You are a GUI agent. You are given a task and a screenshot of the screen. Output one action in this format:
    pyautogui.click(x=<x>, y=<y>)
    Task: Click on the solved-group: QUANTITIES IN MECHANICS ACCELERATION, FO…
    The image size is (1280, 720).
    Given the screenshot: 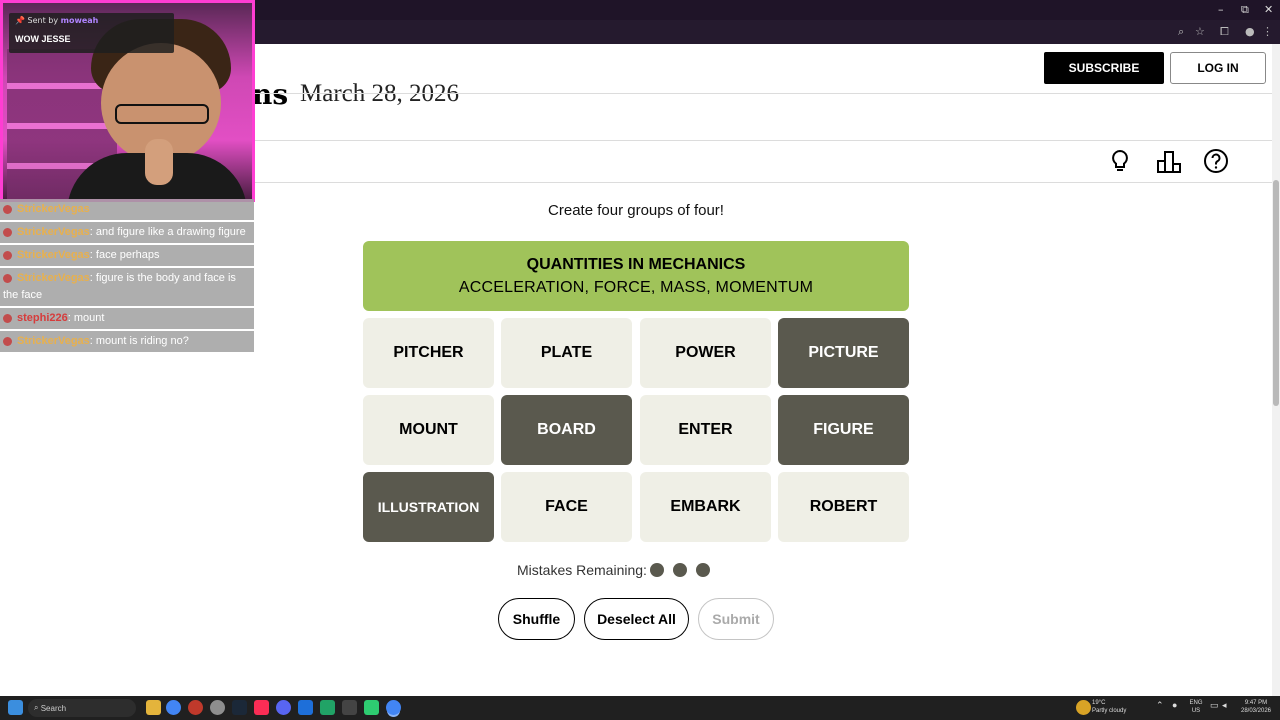 What is the action you would take?
    pyautogui.click(x=636, y=276)
    